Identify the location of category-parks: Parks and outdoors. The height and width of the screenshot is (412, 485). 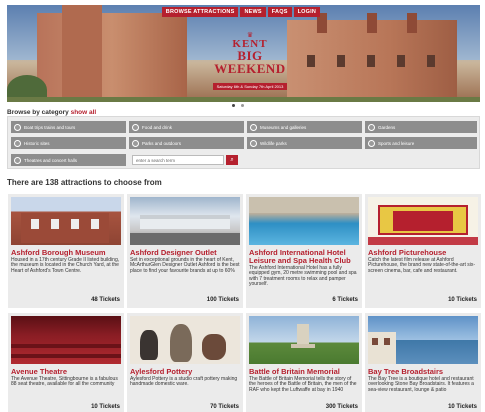
(186, 143).